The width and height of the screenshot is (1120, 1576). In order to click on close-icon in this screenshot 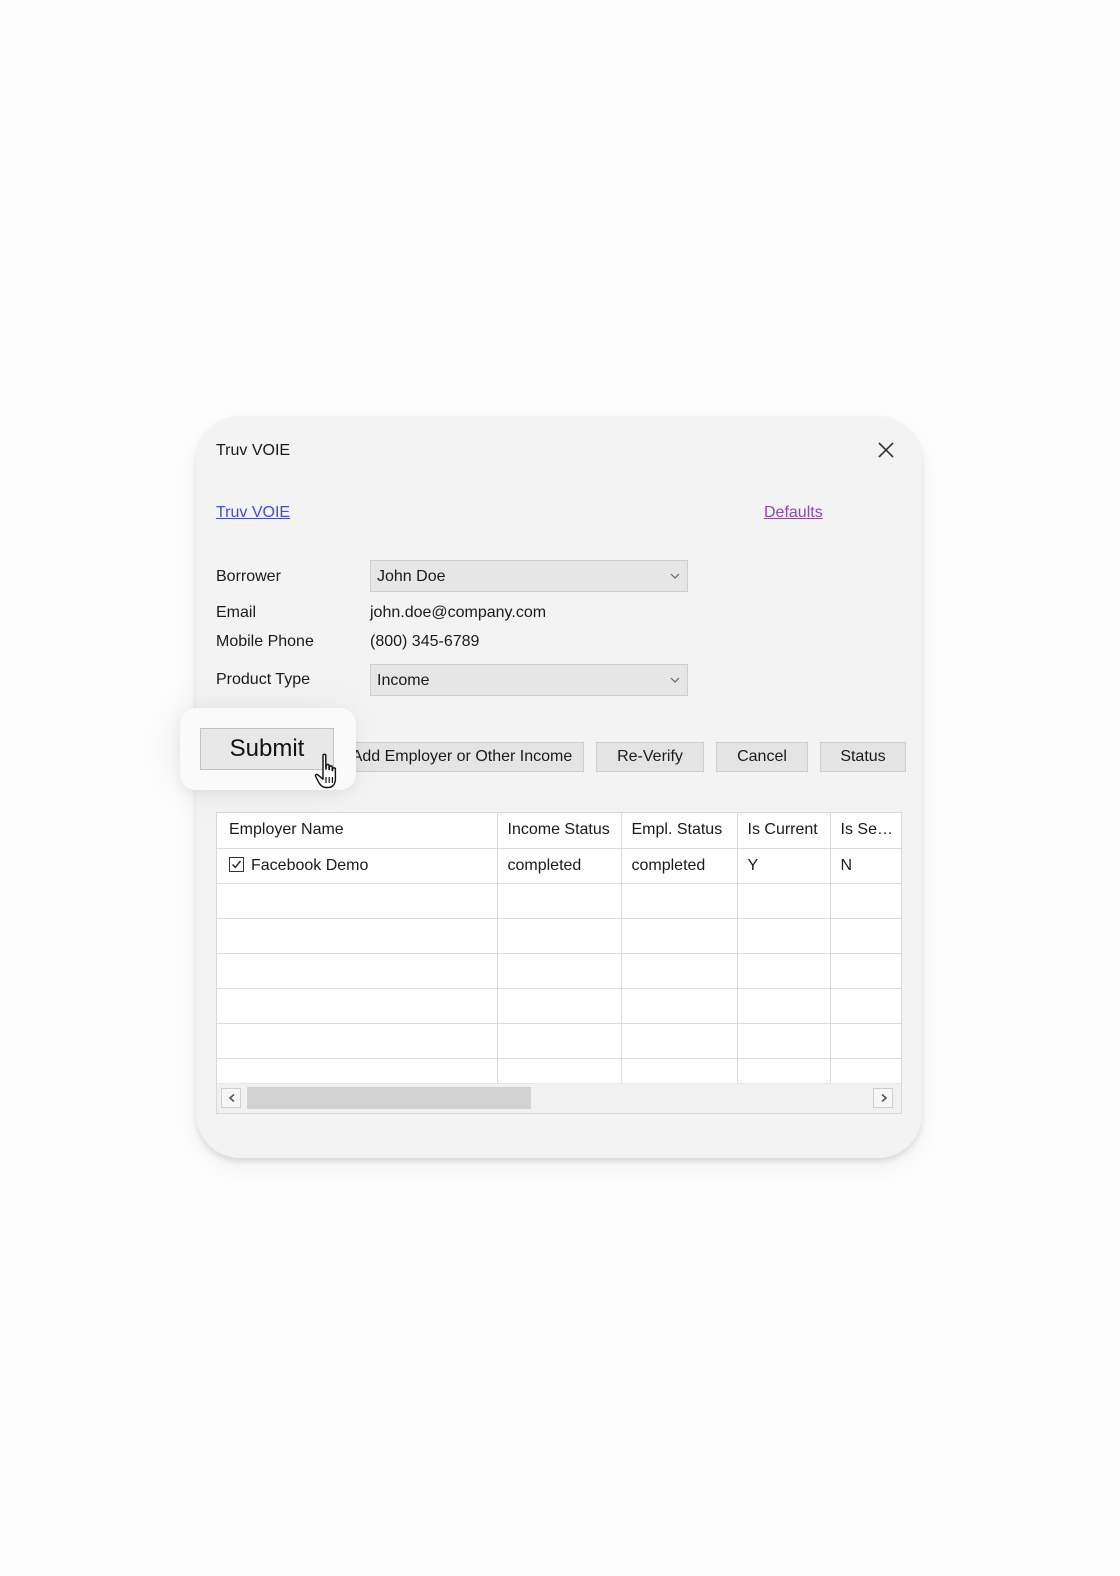, I will do `click(886, 450)`.